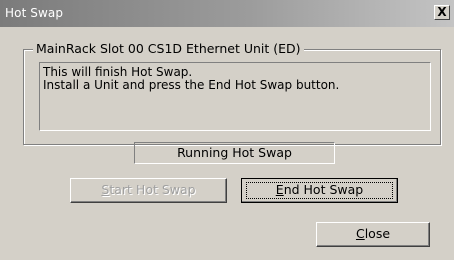 Image resolution: width=454 pixels, height=260 pixels. I want to click on close-label: Close, so click(373, 233).